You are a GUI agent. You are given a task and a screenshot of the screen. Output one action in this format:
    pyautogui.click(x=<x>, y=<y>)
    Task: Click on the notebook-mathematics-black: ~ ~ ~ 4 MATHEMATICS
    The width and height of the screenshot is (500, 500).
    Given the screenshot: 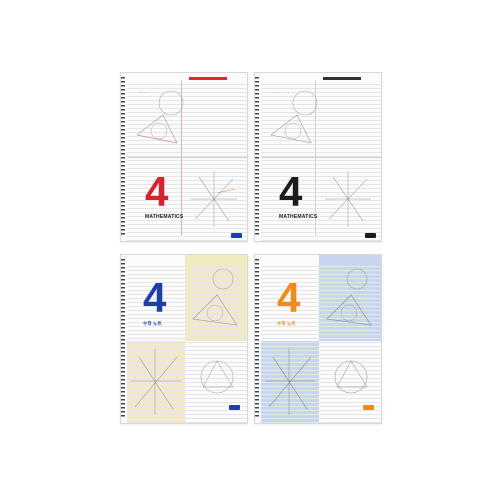 What is the action you would take?
    pyautogui.click(x=318, y=157)
    